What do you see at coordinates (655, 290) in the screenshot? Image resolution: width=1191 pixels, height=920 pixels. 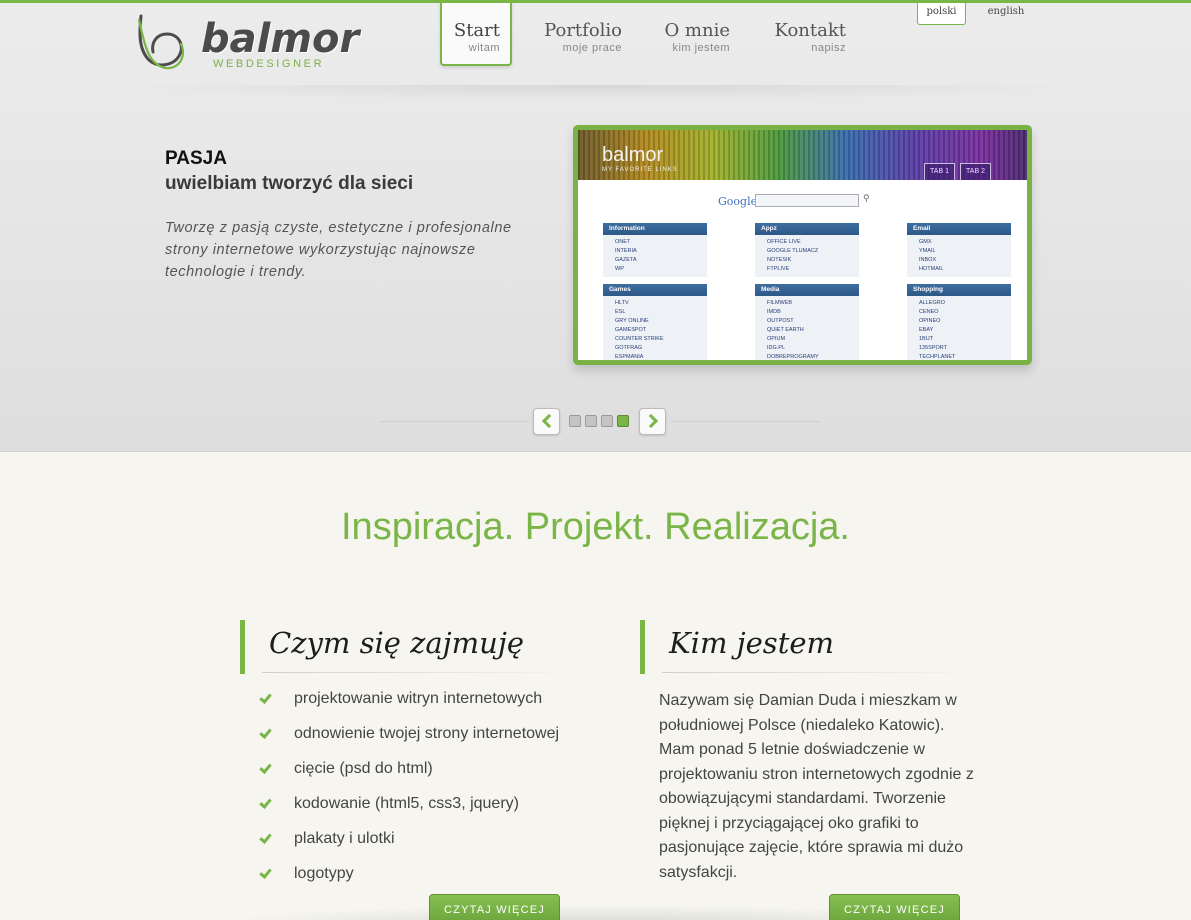 I see `preview-box-title: Games` at bounding box center [655, 290].